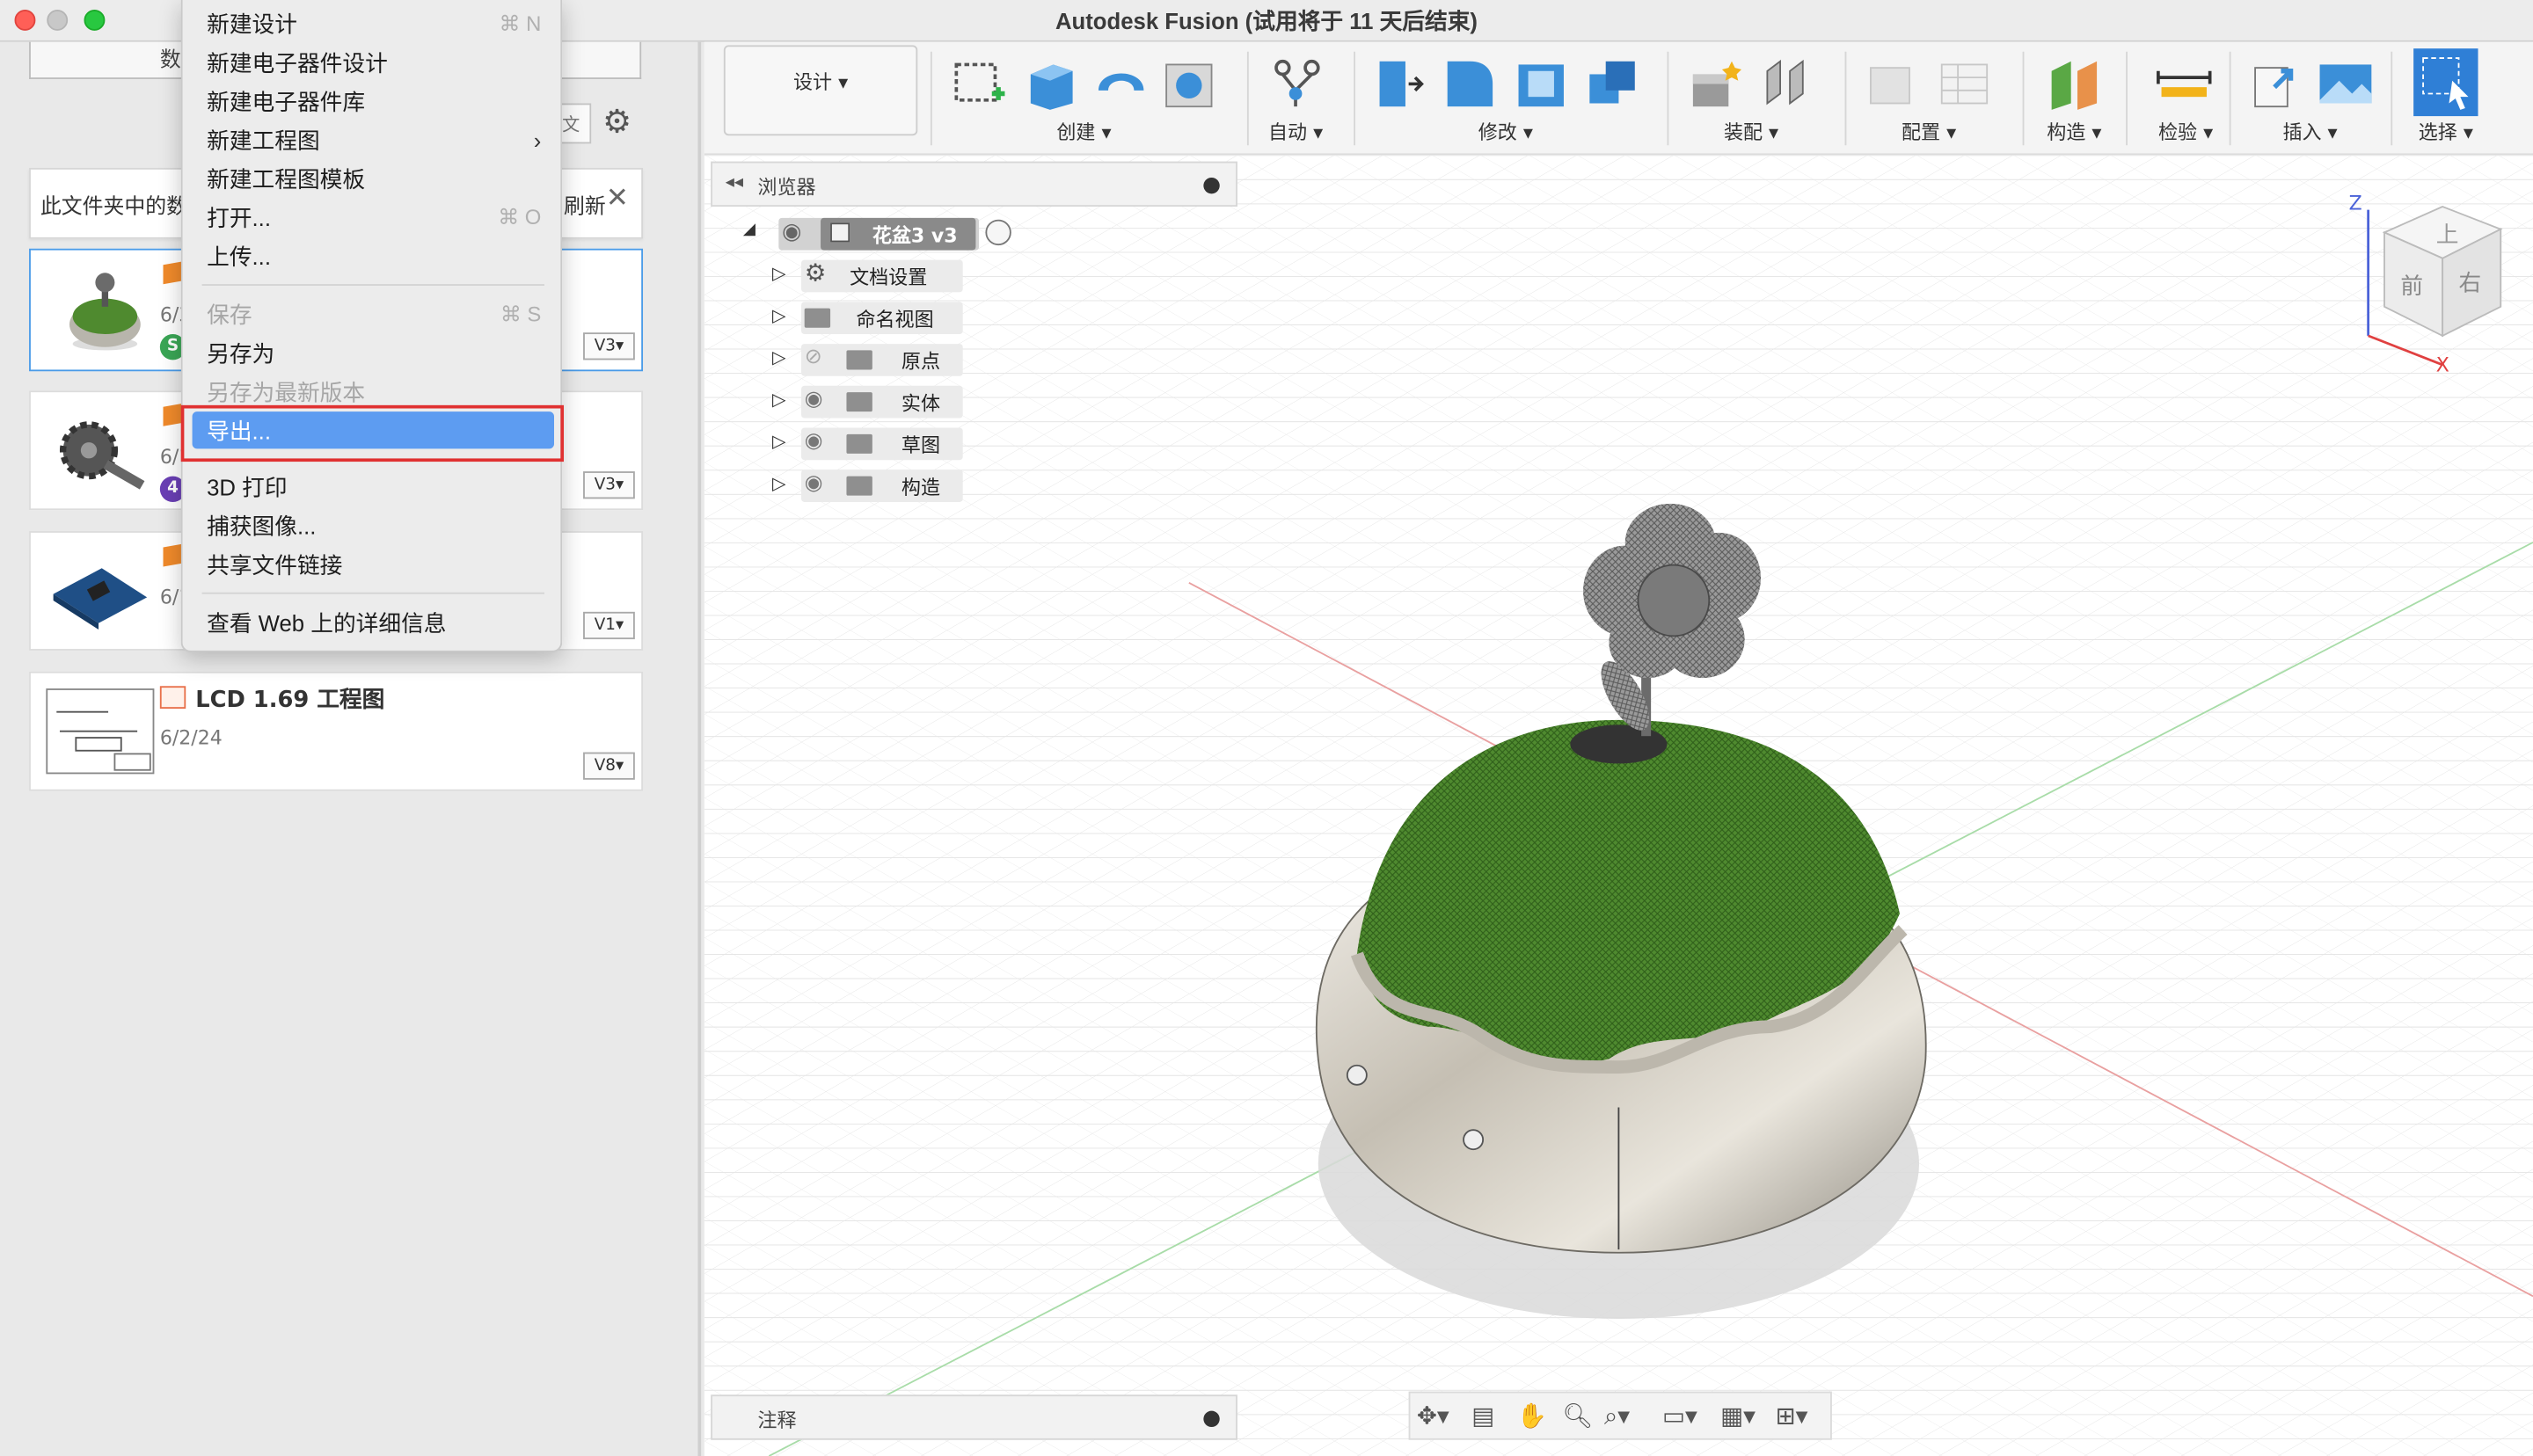 Image resolution: width=2533 pixels, height=1456 pixels. I want to click on configure-group: 配置 ▾, so click(1930, 98).